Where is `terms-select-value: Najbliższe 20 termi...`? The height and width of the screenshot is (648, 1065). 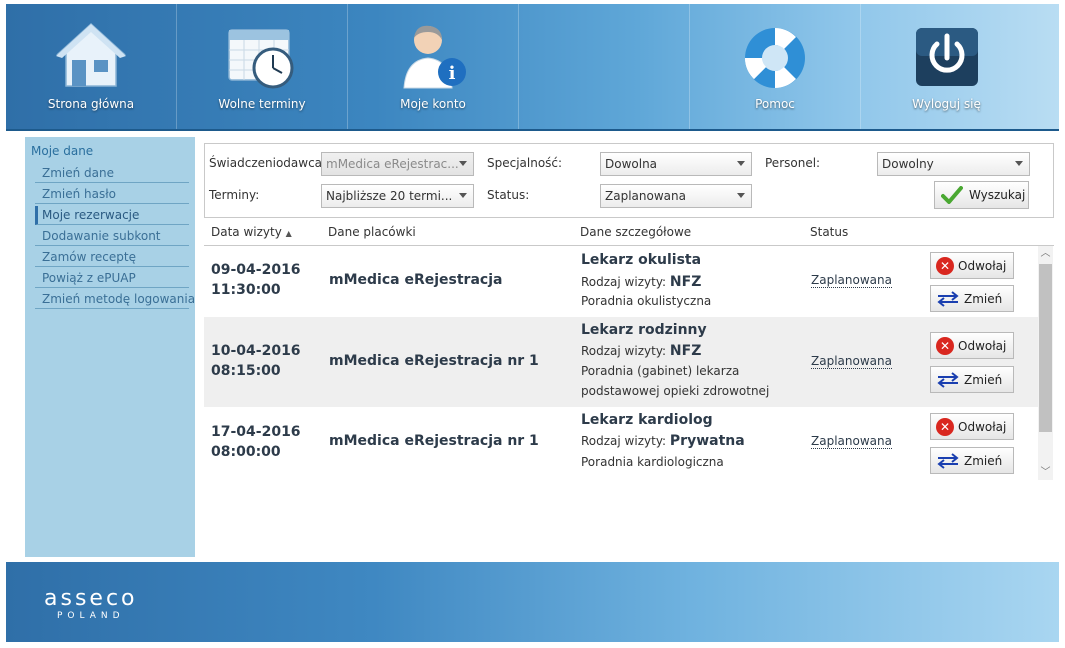 terms-select-value: Najbliższe 20 termi... is located at coordinates (389, 196).